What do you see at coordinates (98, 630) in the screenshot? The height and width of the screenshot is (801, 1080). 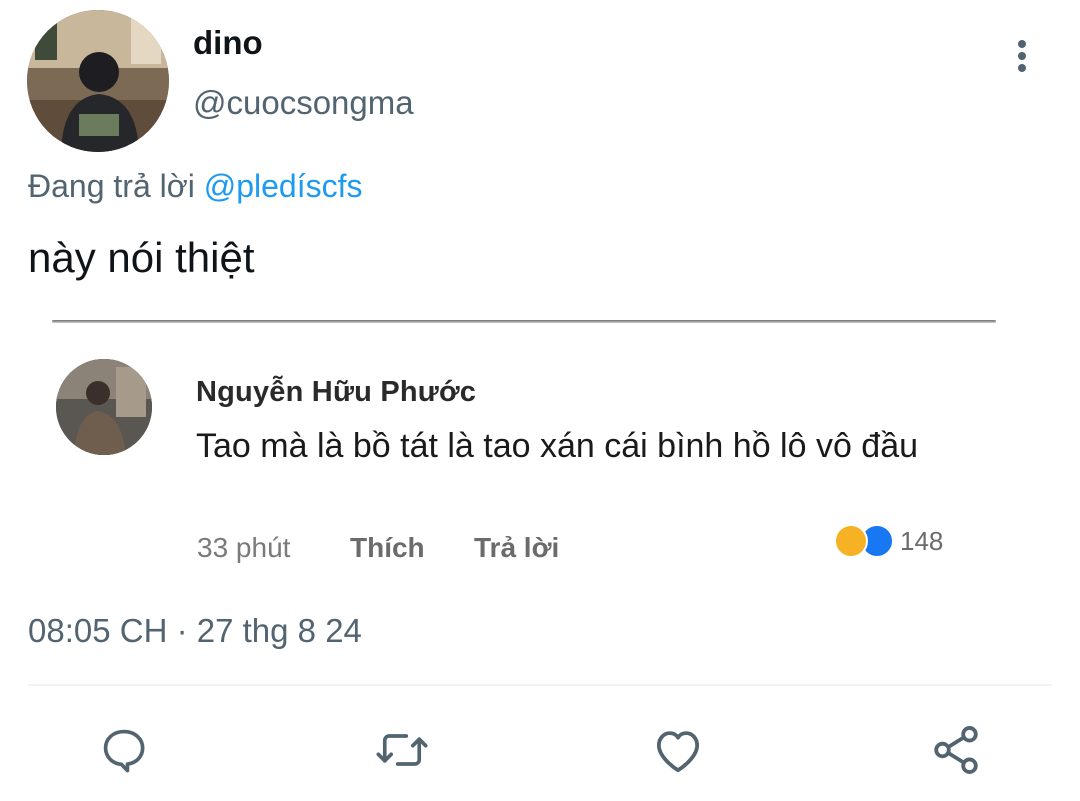 I see `tweet-time: 08:05 CH` at bounding box center [98, 630].